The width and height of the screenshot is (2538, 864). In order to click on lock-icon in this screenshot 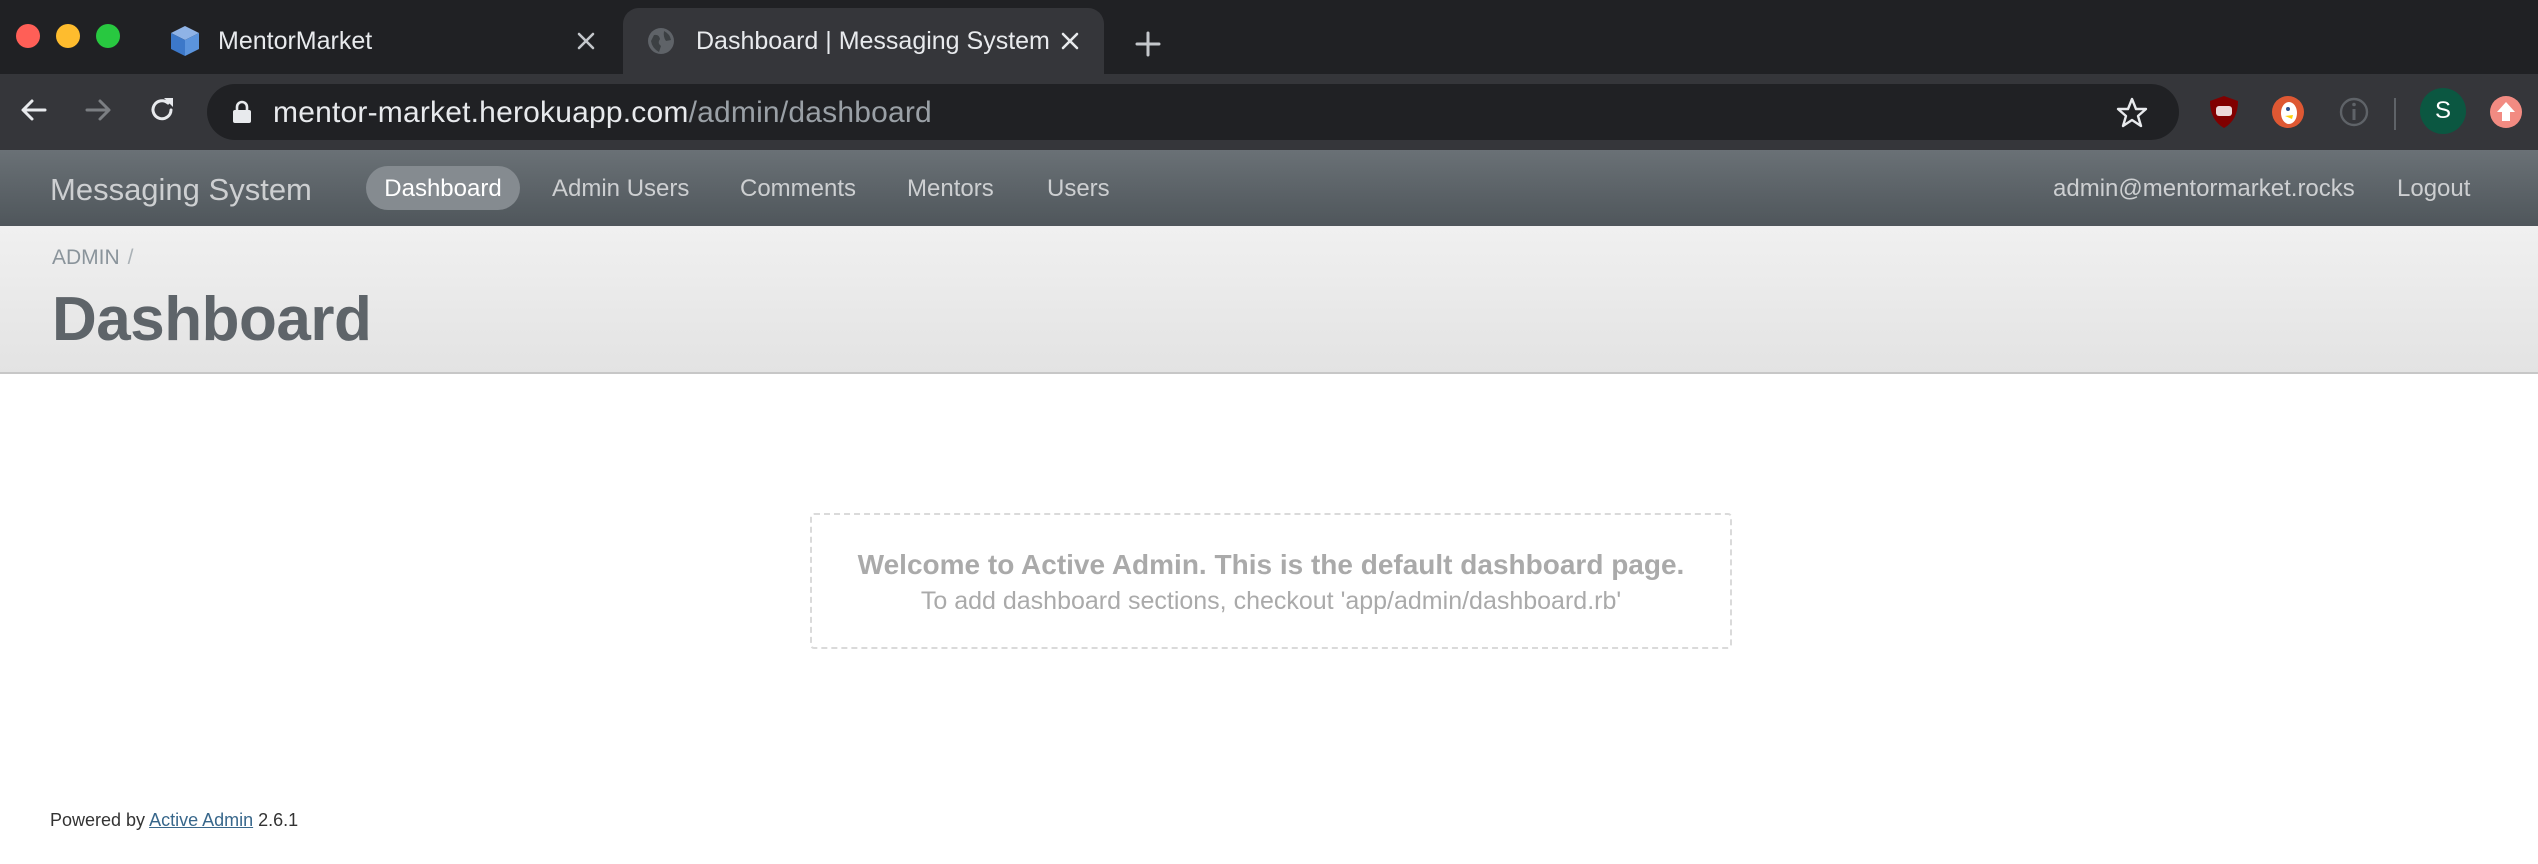, I will do `click(242, 112)`.